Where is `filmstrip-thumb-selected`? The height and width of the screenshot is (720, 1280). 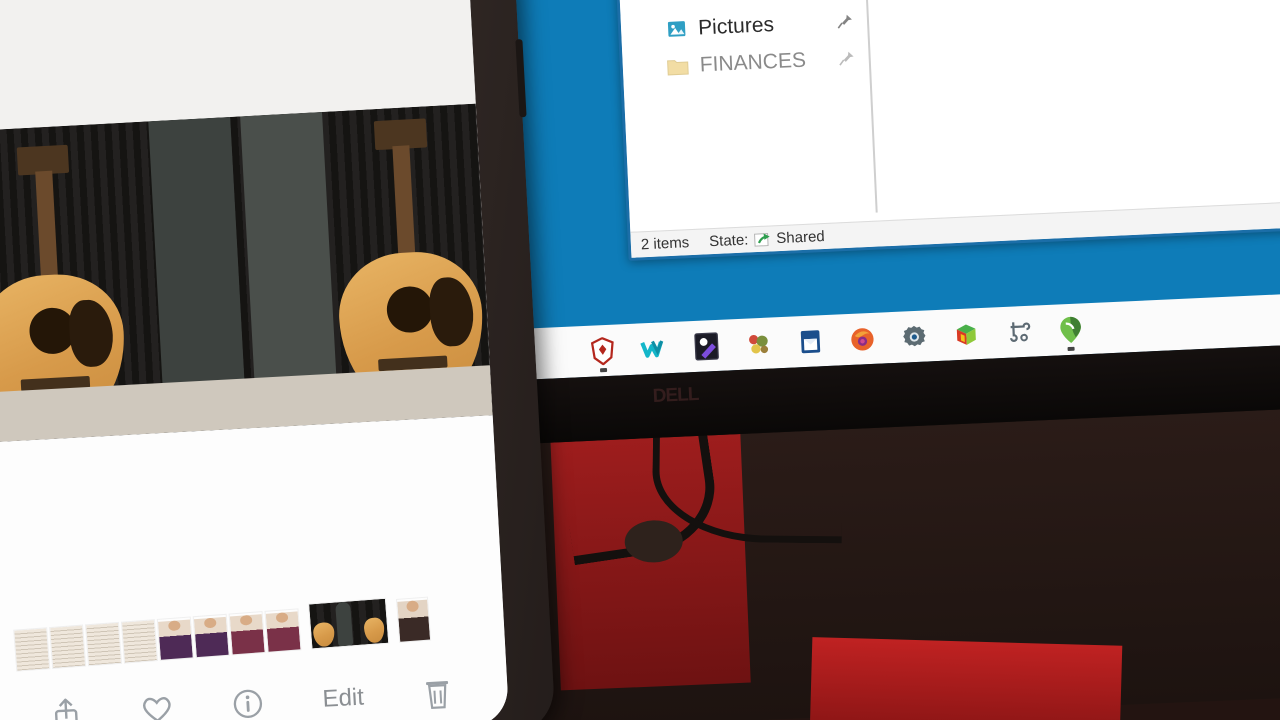
filmstrip-thumb-selected is located at coordinates (349, 623).